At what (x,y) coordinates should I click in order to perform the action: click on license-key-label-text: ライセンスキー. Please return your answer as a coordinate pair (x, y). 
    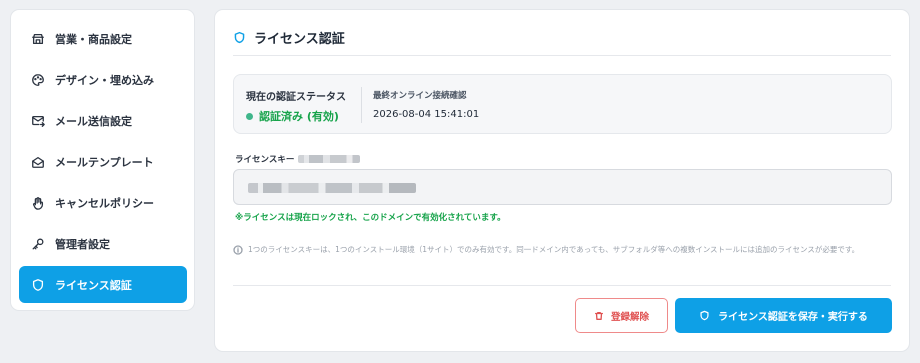
    Looking at the image, I should click on (265, 160).